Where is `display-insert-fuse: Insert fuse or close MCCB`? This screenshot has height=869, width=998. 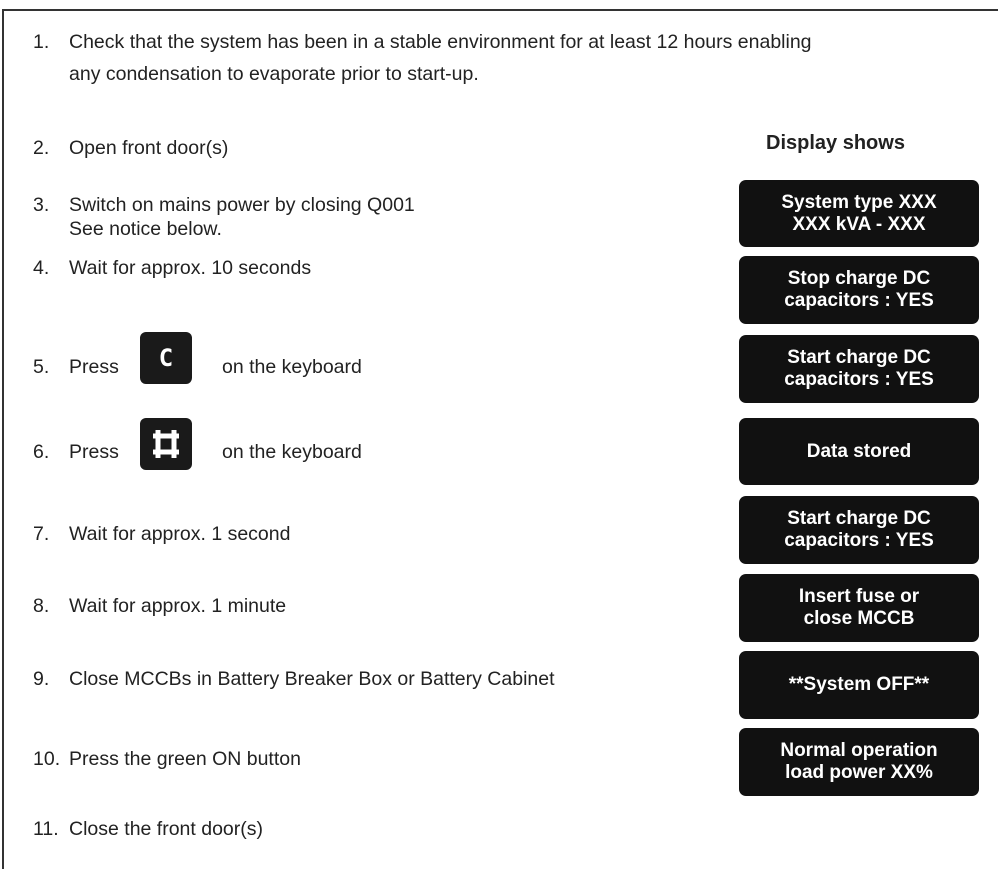
display-insert-fuse: Insert fuse or close MCCB is located at coordinates (859, 608).